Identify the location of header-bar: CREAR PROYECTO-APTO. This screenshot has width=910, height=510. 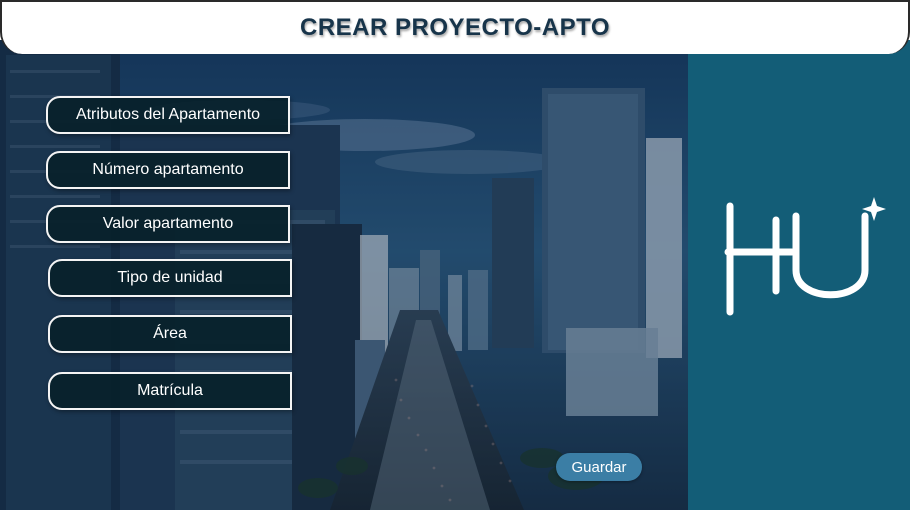
(455, 27).